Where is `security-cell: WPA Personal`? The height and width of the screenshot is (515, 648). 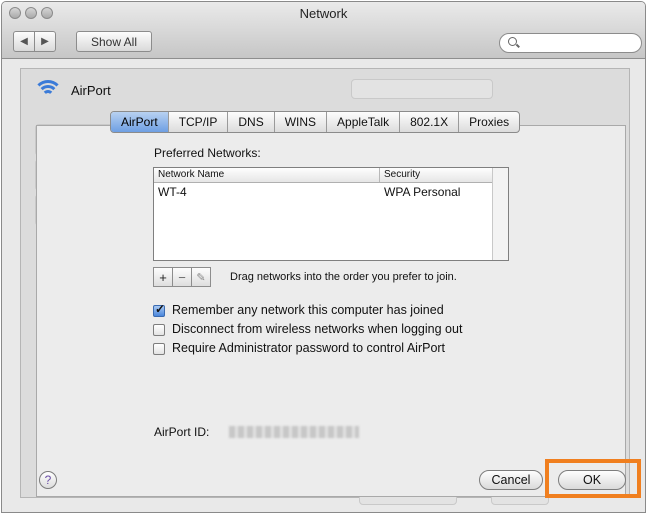
security-cell: WPA Personal is located at coordinates (422, 192).